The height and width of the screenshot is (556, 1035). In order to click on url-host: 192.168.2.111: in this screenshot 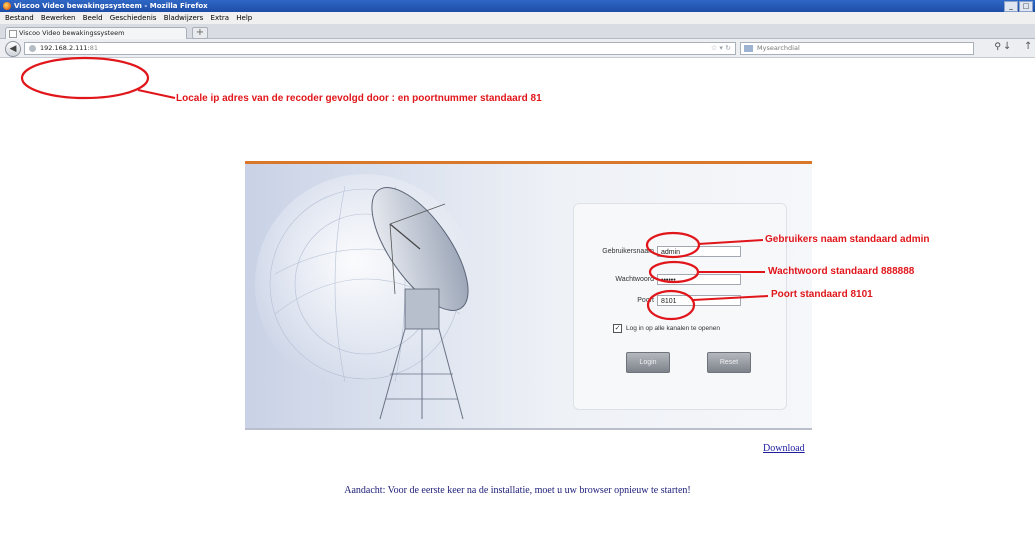, I will do `click(65, 48)`.